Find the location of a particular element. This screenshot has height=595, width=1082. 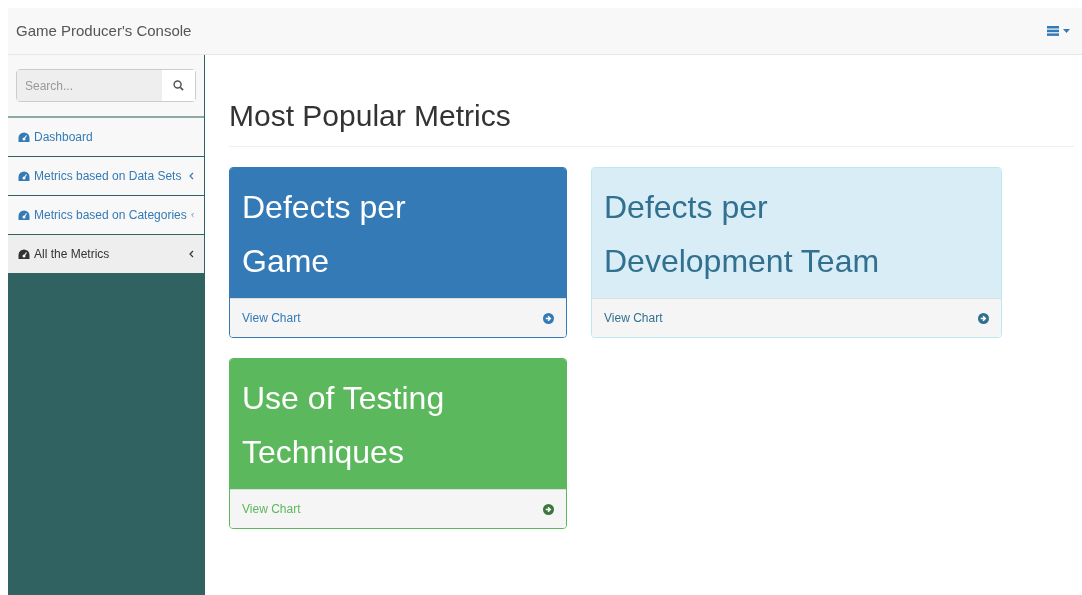

card-title: Defects per Game is located at coordinates (324, 234).